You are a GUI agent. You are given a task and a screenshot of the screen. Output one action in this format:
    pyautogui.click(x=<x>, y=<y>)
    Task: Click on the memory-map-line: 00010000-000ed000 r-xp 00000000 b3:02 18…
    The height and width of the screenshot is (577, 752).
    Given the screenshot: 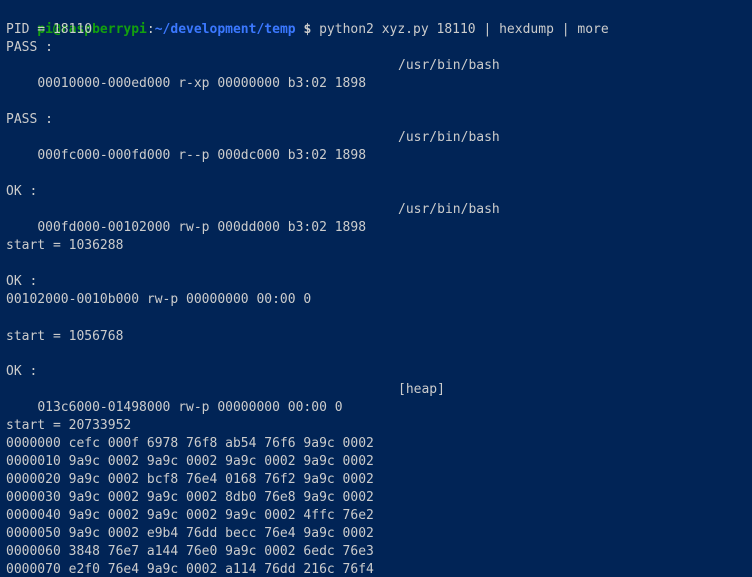 What is the action you would take?
    pyautogui.click(x=376, y=74)
    